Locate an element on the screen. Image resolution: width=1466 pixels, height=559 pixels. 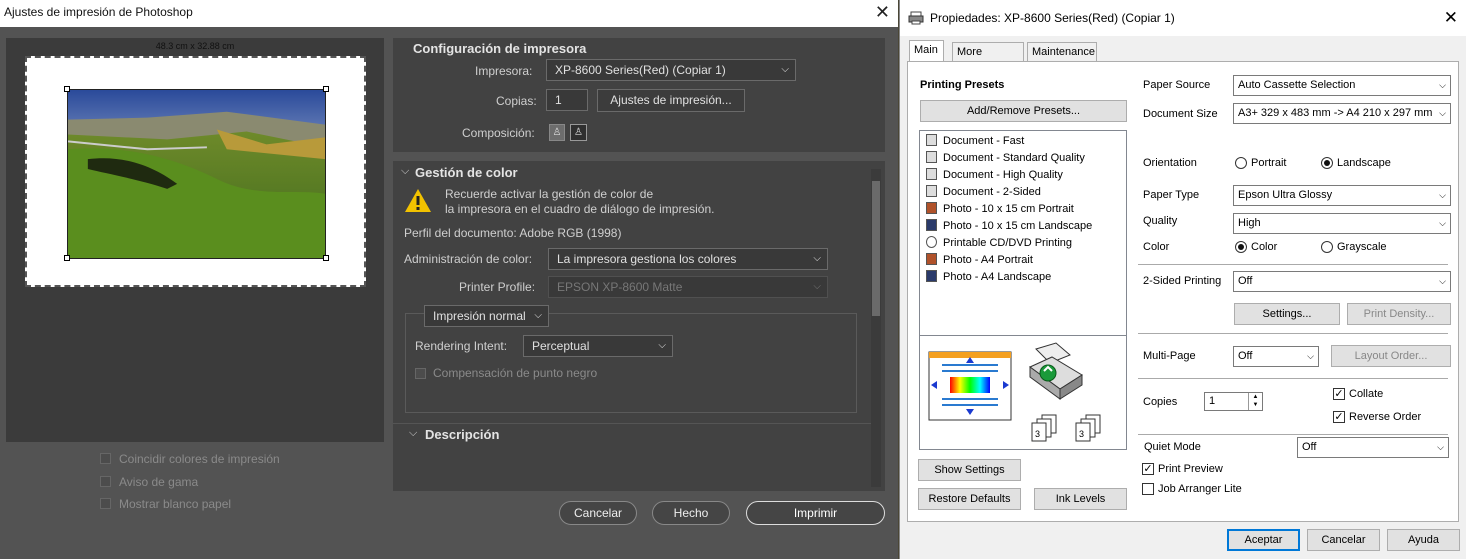
tab-main: Main is located at coordinates (926, 51).